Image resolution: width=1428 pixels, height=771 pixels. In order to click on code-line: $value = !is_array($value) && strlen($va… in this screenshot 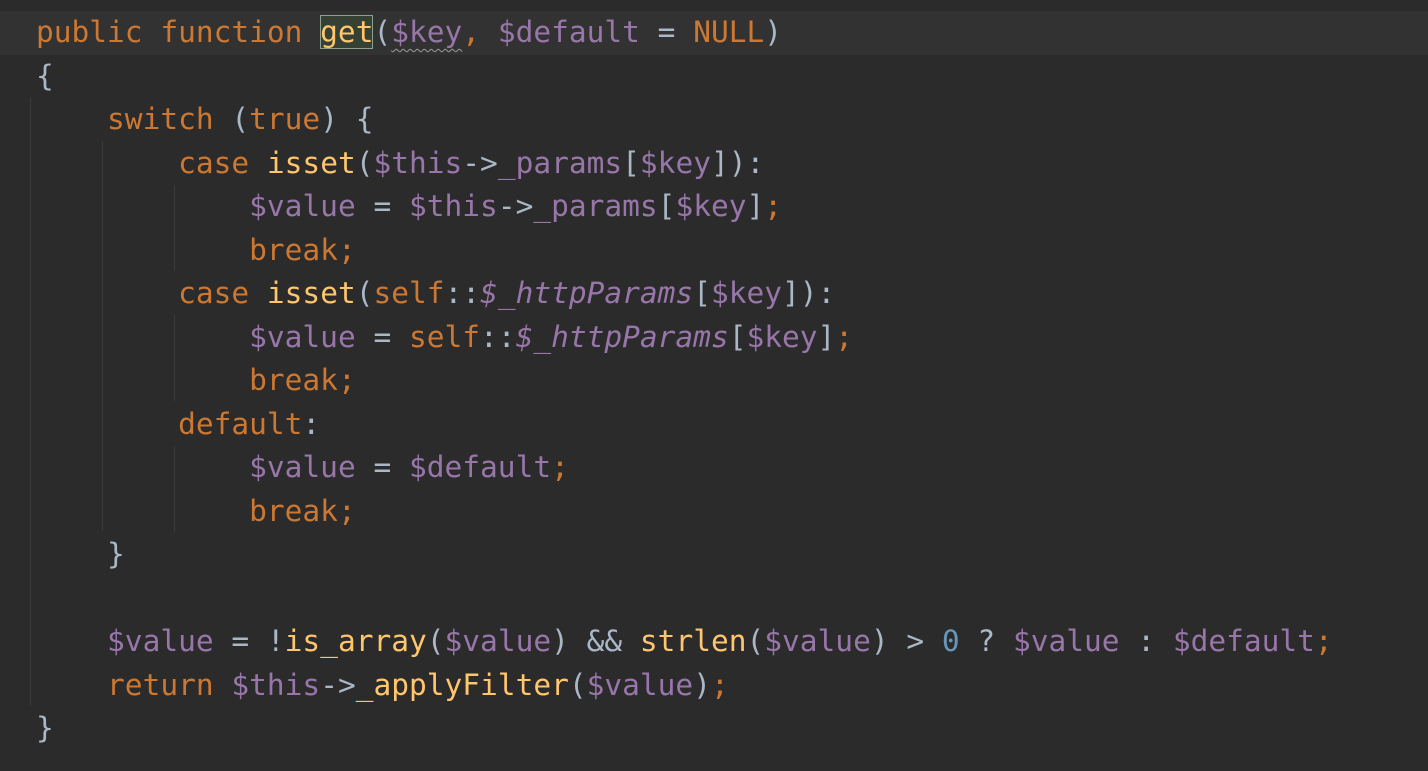, I will do `click(714, 642)`.